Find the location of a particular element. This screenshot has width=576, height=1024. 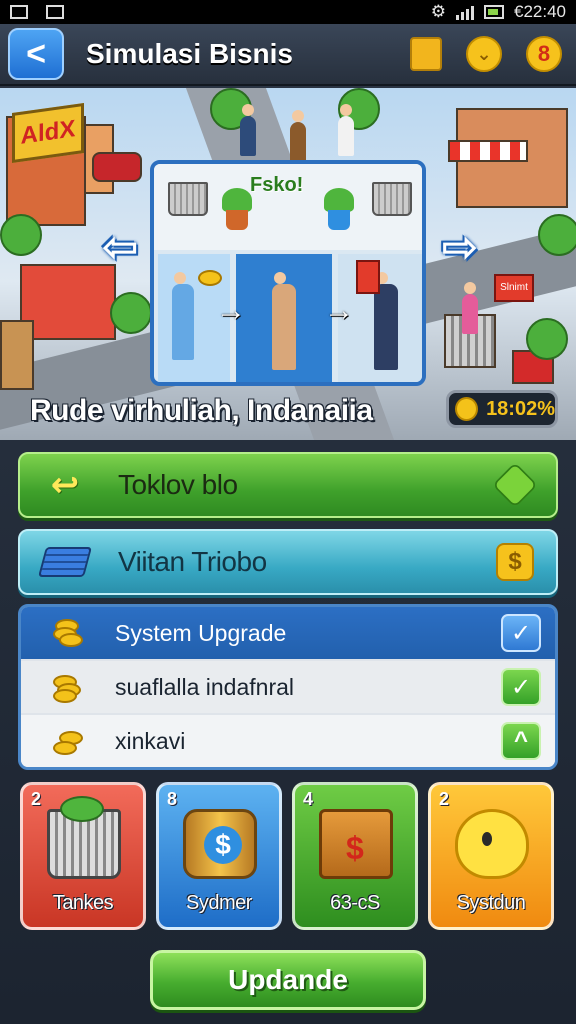

signal-icon is located at coordinates (465, 12).